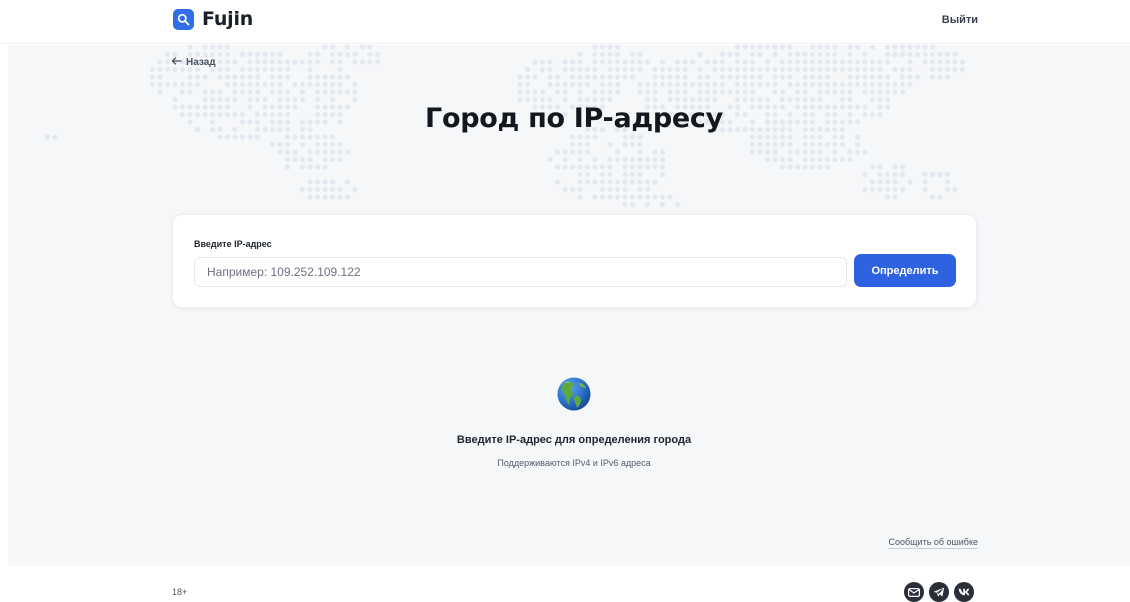  What do you see at coordinates (233, 244) in the screenshot?
I see `ip-field-label: Введите IP-адрес` at bounding box center [233, 244].